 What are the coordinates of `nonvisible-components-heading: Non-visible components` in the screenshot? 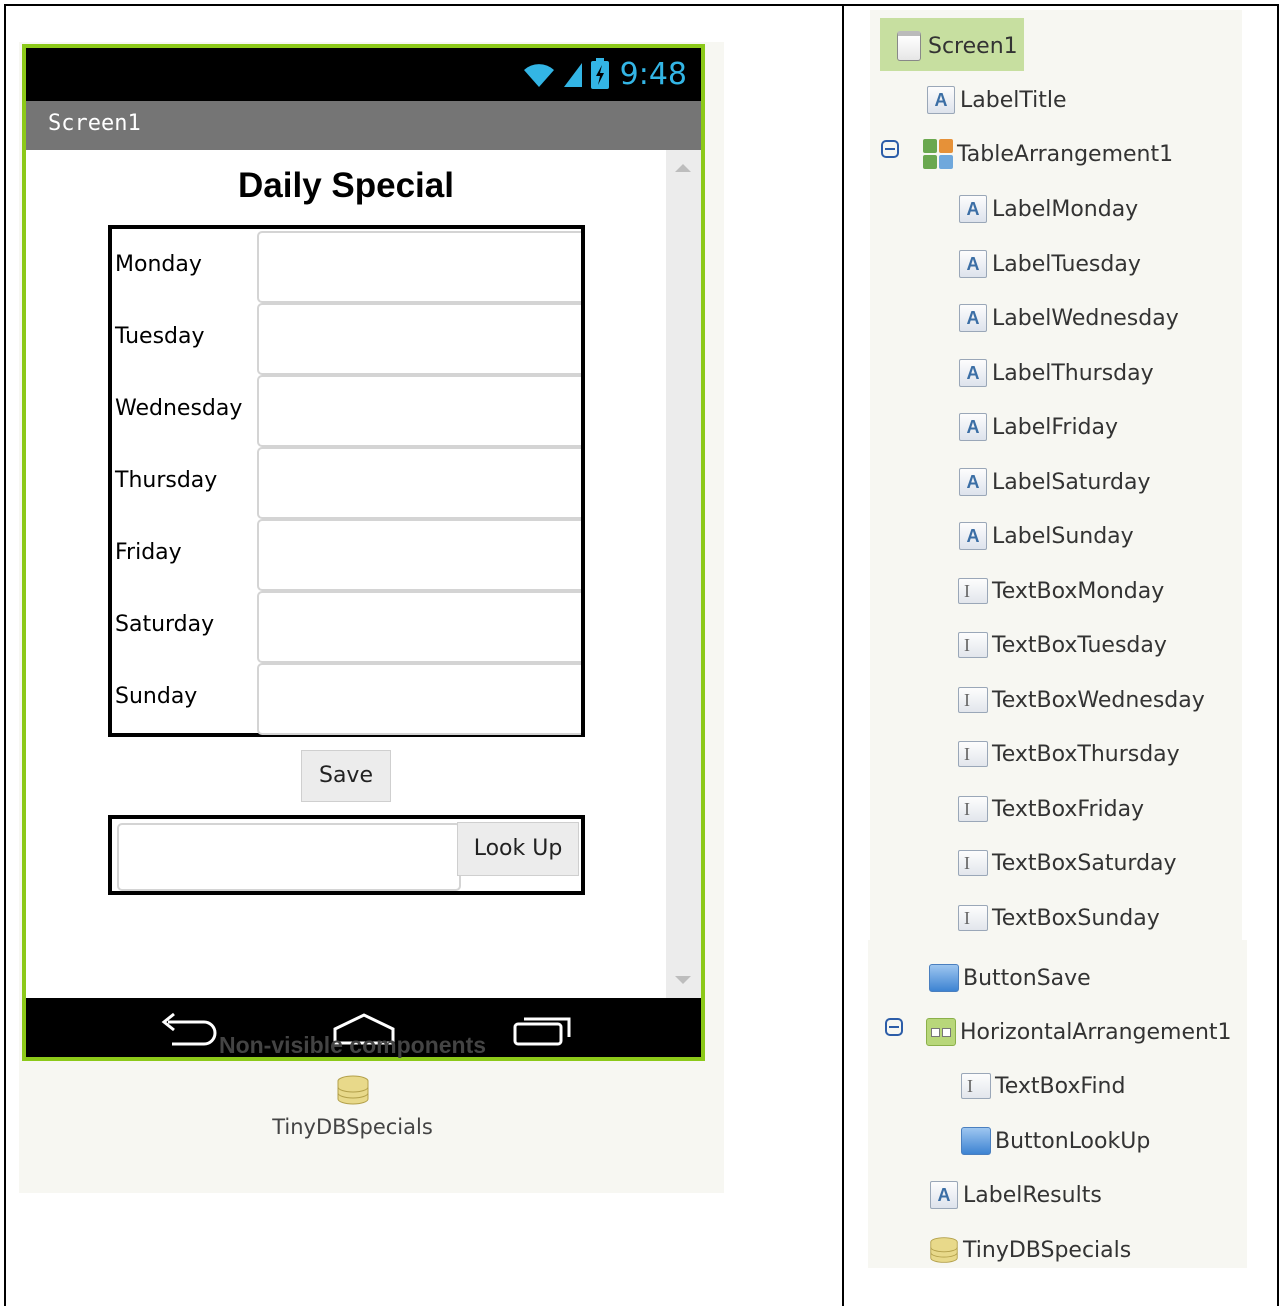 It's located at (352, 1045).